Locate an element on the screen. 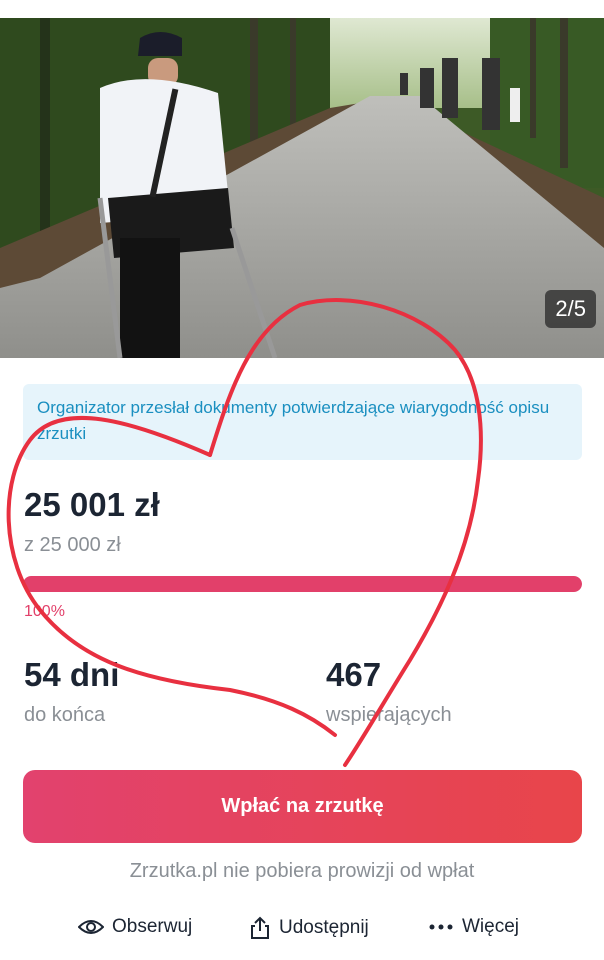 The image size is (604, 960). supporters-label: wspierających is located at coordinates (389, 715).